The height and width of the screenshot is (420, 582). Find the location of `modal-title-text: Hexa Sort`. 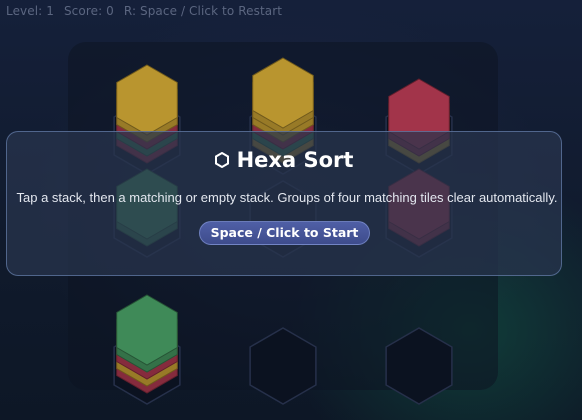

modal-title-text: Hexa Sort is located at coordinates (295, 160).